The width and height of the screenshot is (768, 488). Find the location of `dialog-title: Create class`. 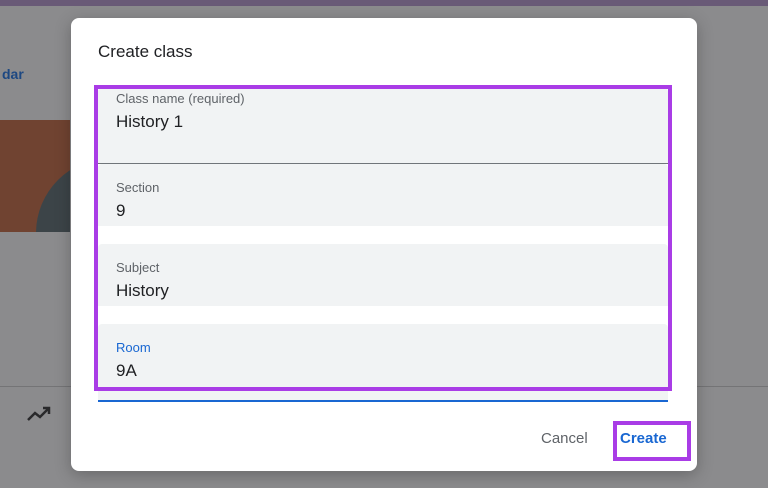

dialog-title: Create class is located at coordinates (145, 51).